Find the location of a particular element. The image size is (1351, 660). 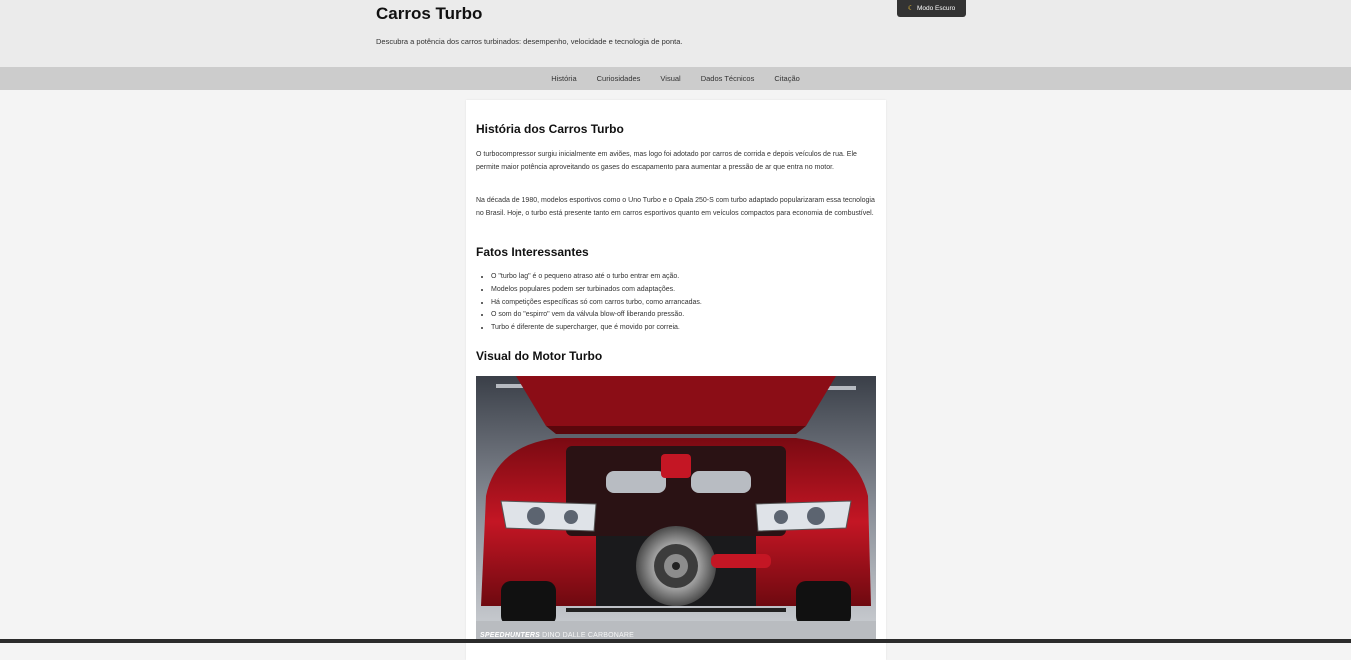

nav-link-historia: História is located at coordinates (563, 78).